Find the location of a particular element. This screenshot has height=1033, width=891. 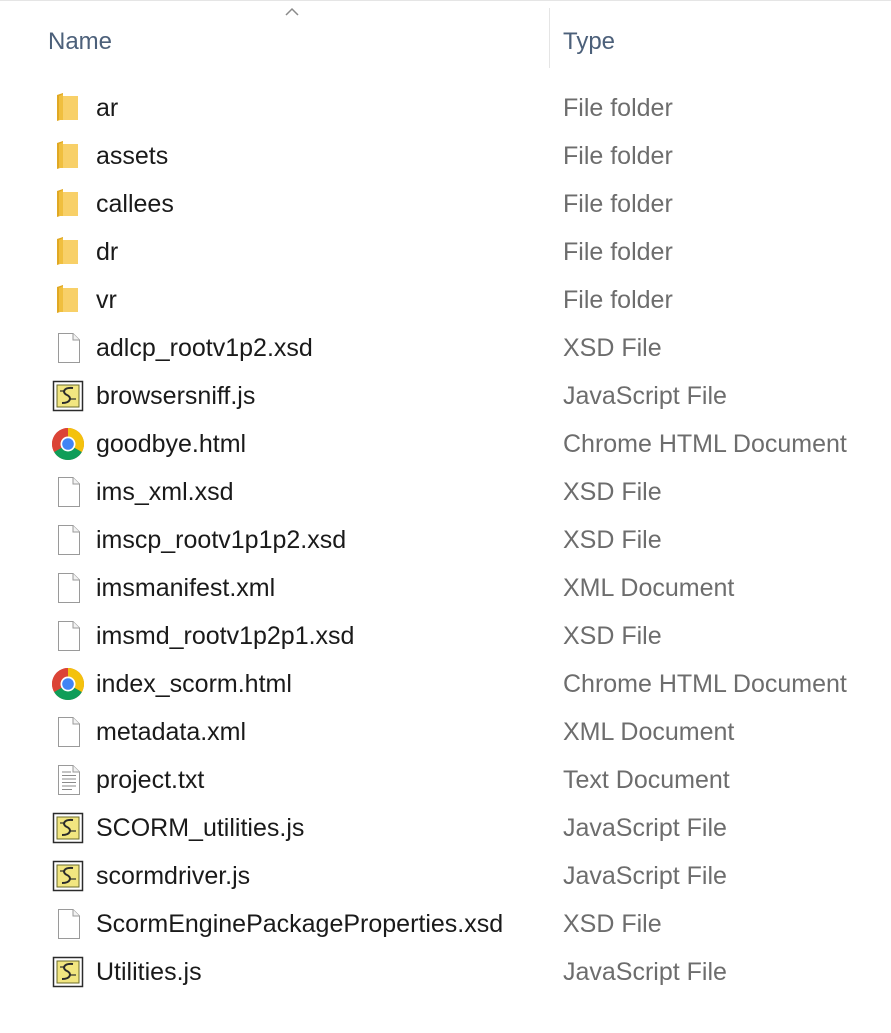

file-row: ScormEnginePackageProperties.xsd XSD File is located at coordinates (445, 924).